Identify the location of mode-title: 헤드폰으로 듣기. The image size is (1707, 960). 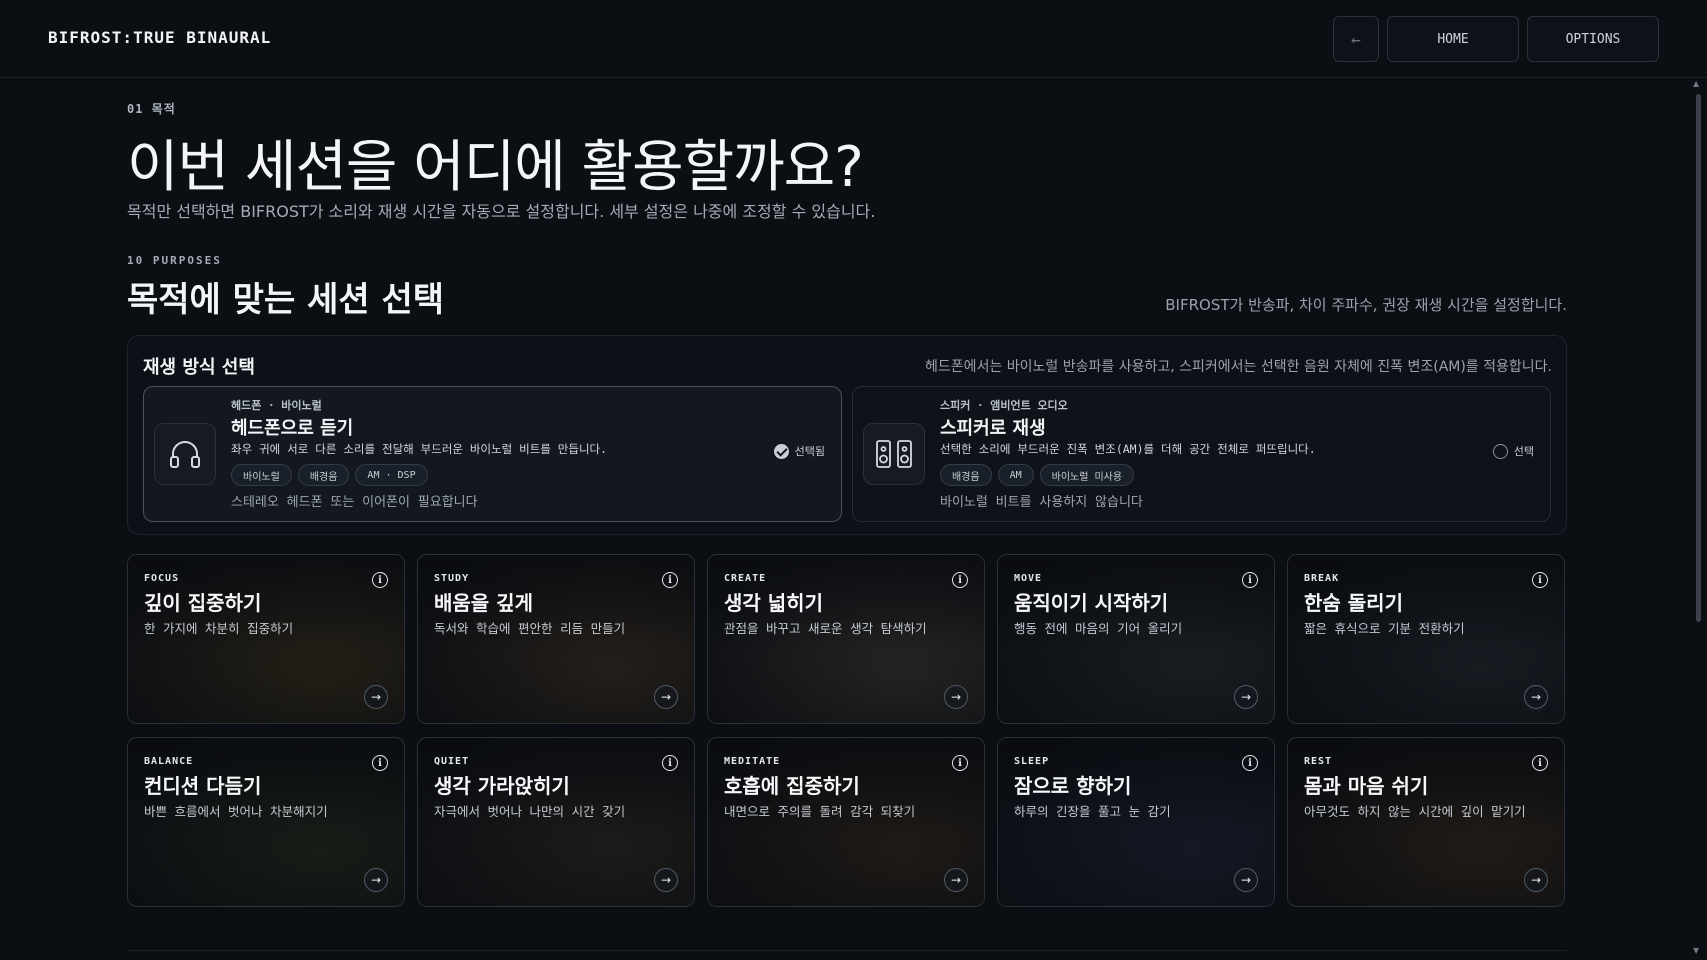
(292, 428).